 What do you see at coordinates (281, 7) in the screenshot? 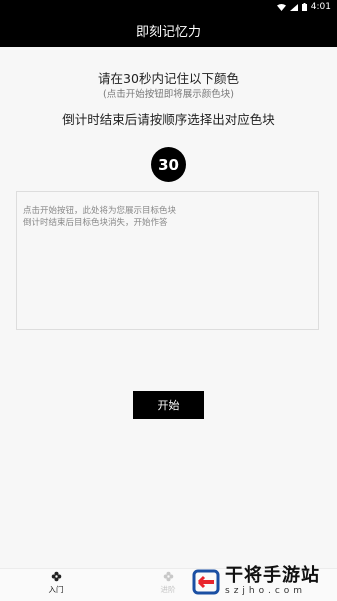
I see `wifi-icon` at bounding box center [281, 7].